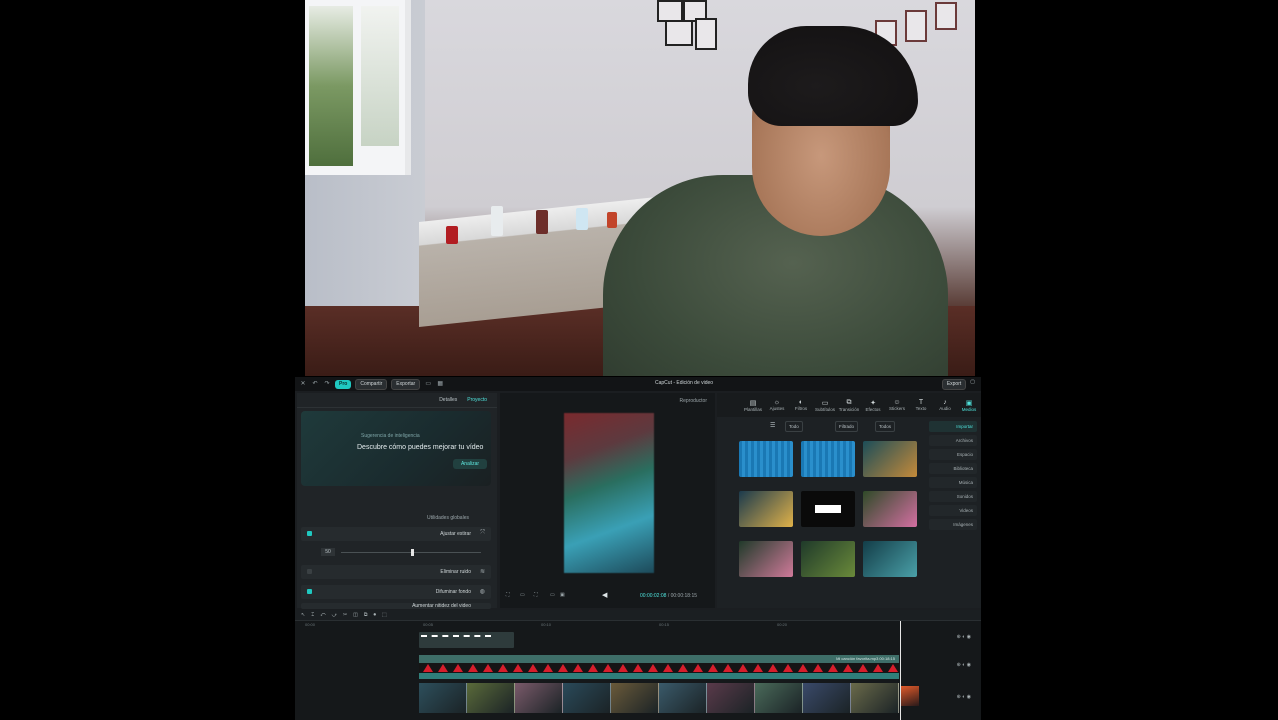  Describe the element at coordinates (562, 595) in the screenshot. I see `snapshot-icon: ▣` at that location.